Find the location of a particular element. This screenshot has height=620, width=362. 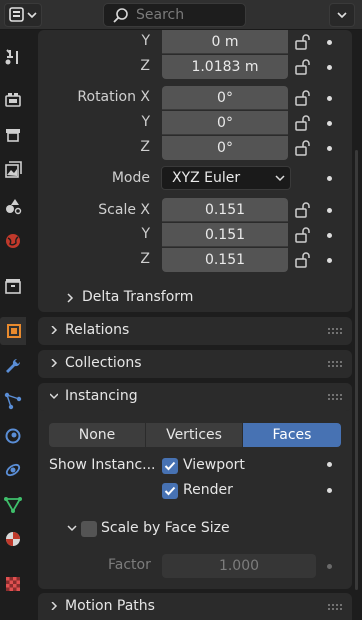

scale-by-face-size-subpanel: Scale by Face Size is located at coordinates (192, 529).